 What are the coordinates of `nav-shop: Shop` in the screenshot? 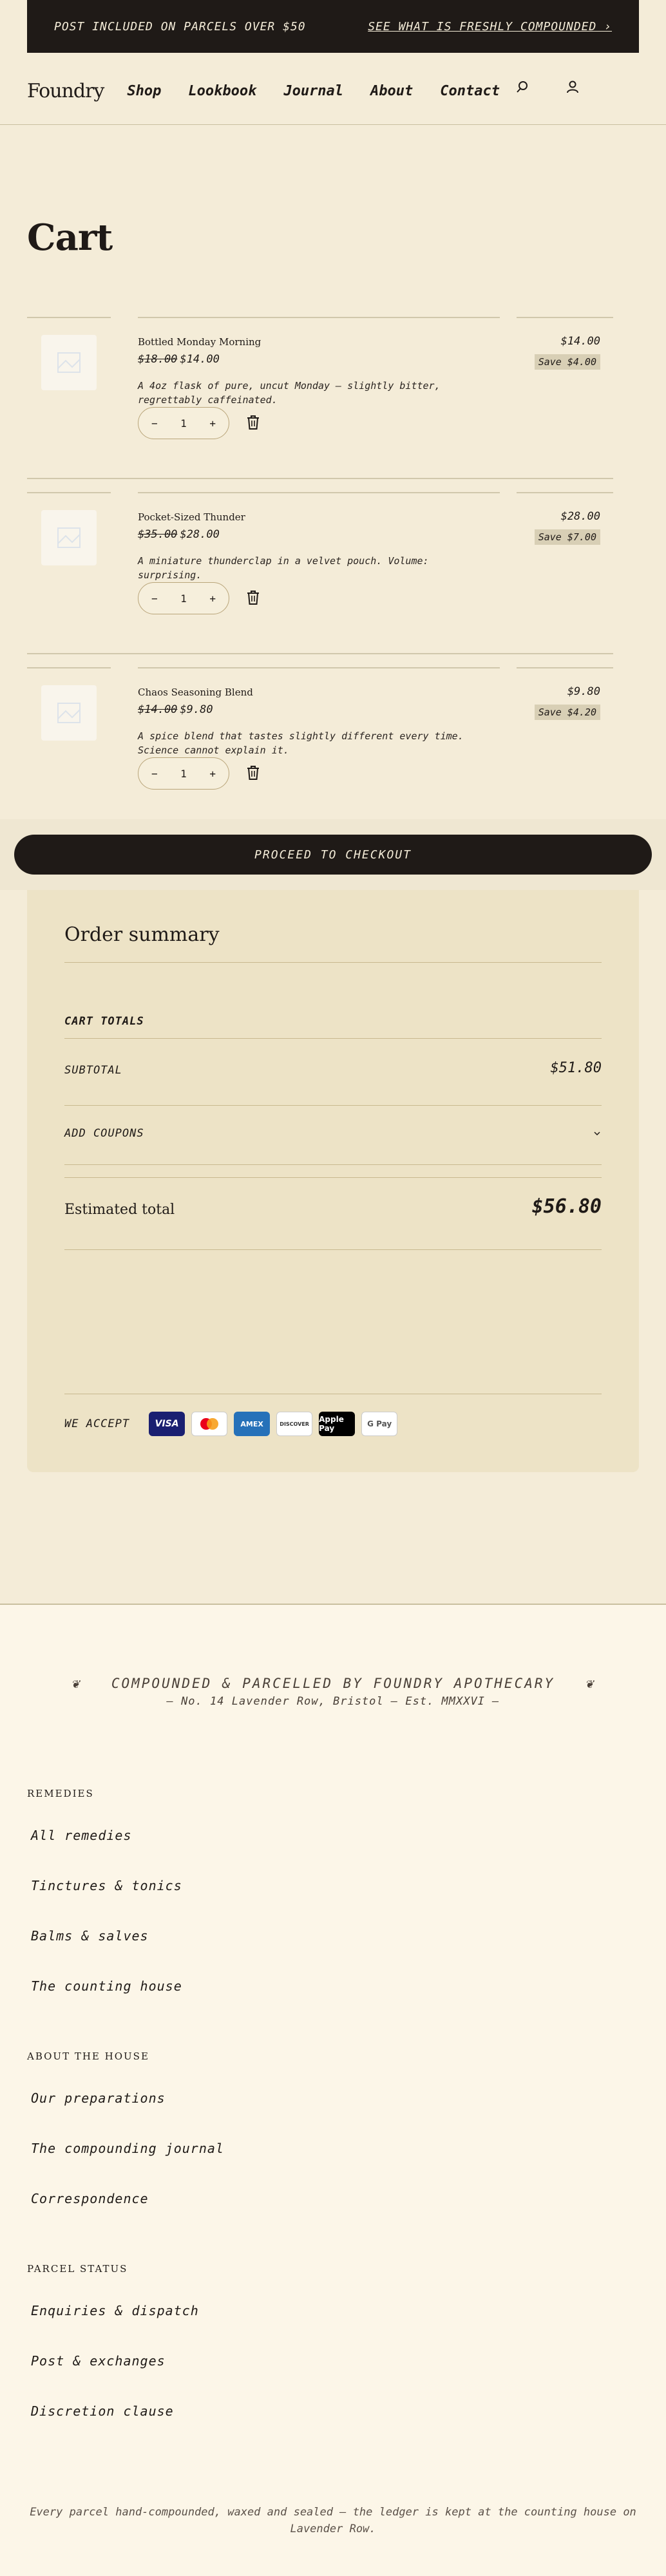 It's located at (144, 91).